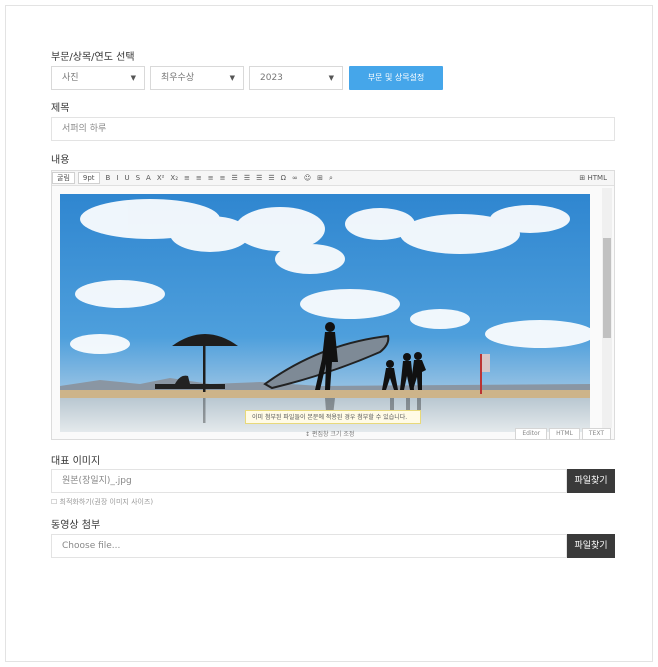 This screenshot has width=658, height=667. What do you see at coordinates (396, 78) in the screenshot?
I see `apply-category-button: 부문 및 상목설정` at bounding box center [396, 78].